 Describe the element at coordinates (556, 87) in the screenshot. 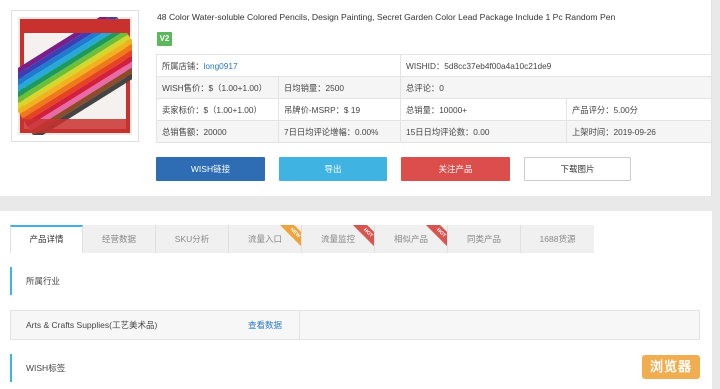

I see `total-reviews: 总评论：0` at that location.